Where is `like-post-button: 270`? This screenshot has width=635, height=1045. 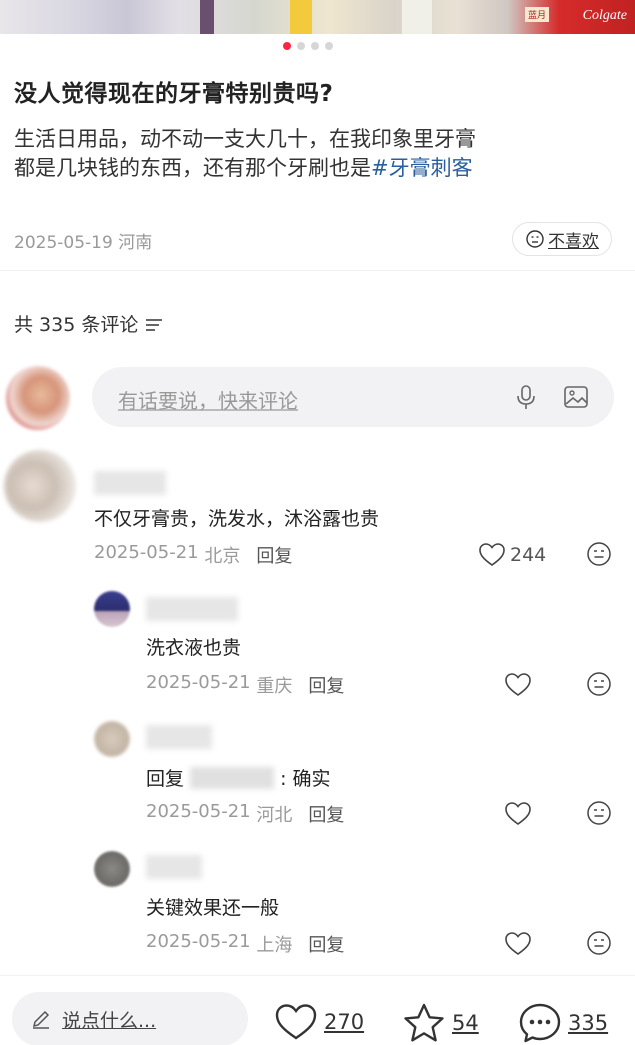
like-post-button: 270 is located at coordinates (319, 1022).